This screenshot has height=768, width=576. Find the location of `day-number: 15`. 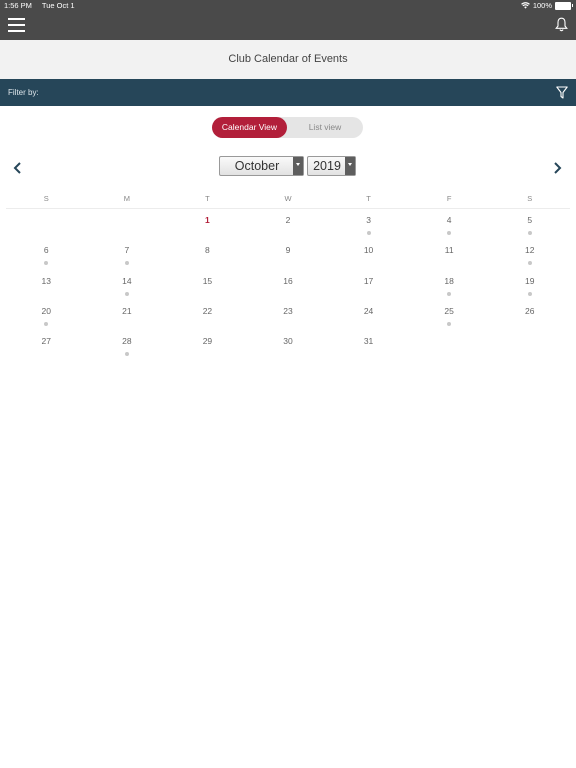

day-number: 15 is located at coordinates (207, 280).